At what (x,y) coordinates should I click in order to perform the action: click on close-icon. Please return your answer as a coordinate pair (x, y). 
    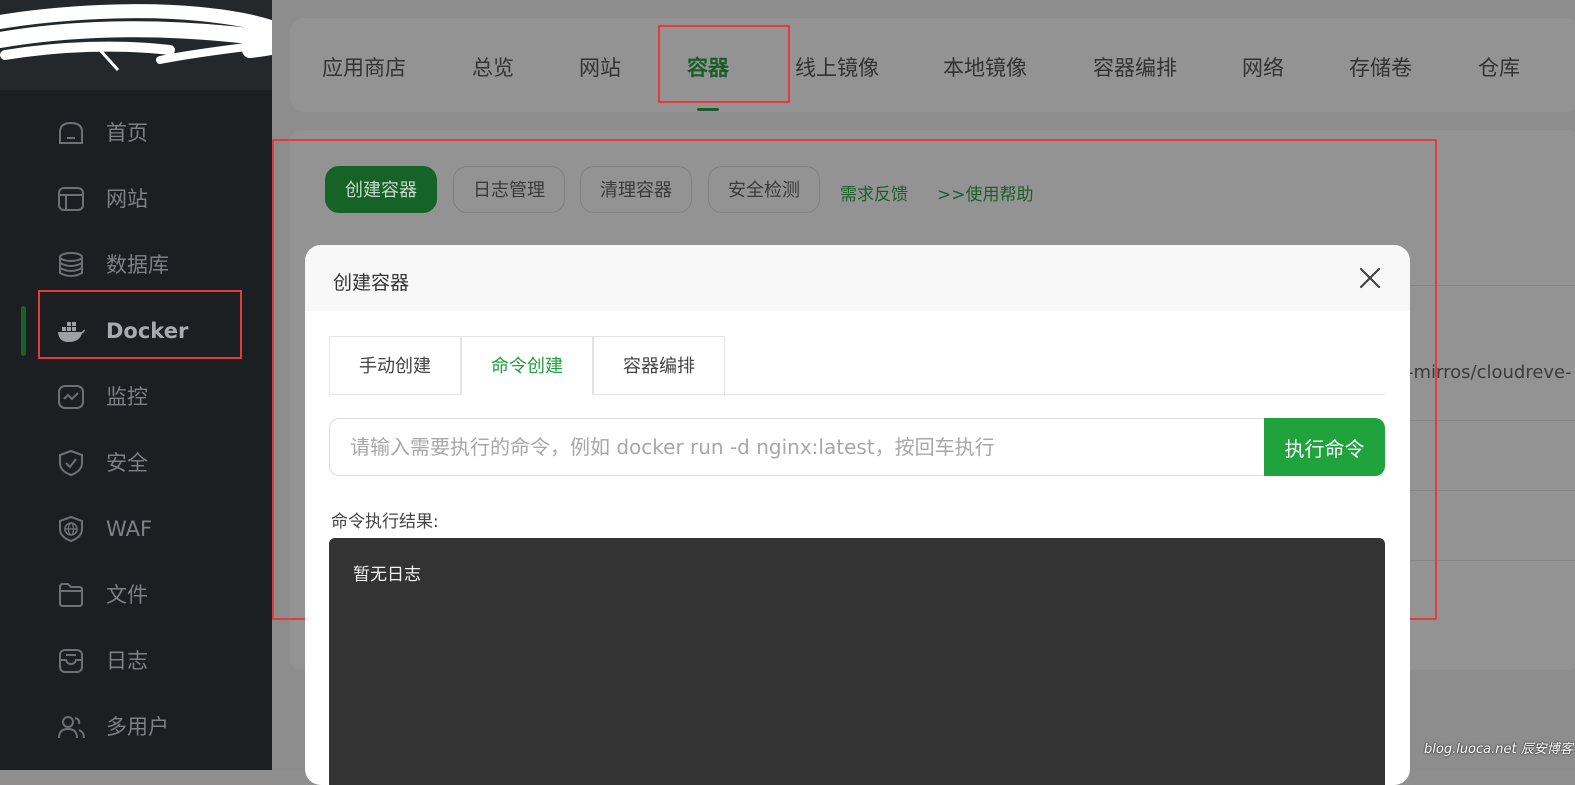
    Looking at the image, I should click on (1370, 278).